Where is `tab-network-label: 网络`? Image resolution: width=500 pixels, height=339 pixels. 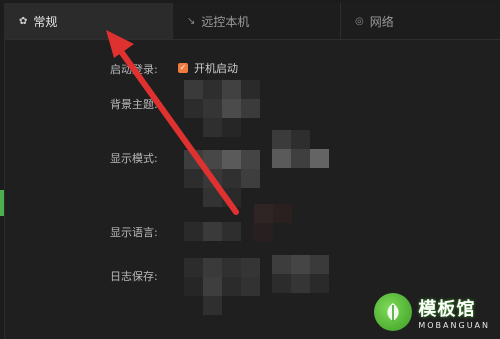 tab-network-label: 网络 is located at coordinates (381, 21).